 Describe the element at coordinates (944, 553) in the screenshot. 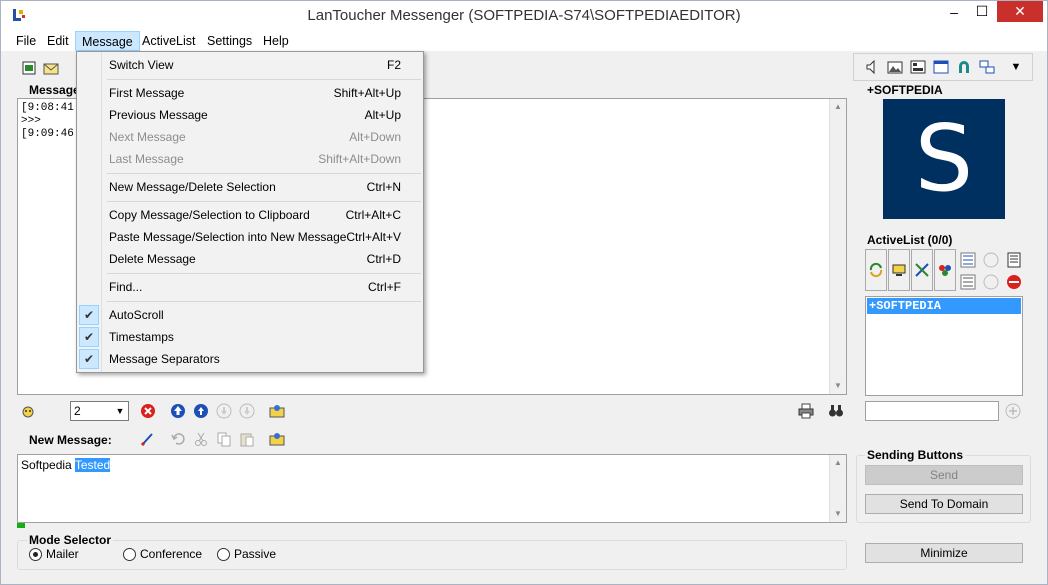

I see `minimize-button: Minimize` at that location.